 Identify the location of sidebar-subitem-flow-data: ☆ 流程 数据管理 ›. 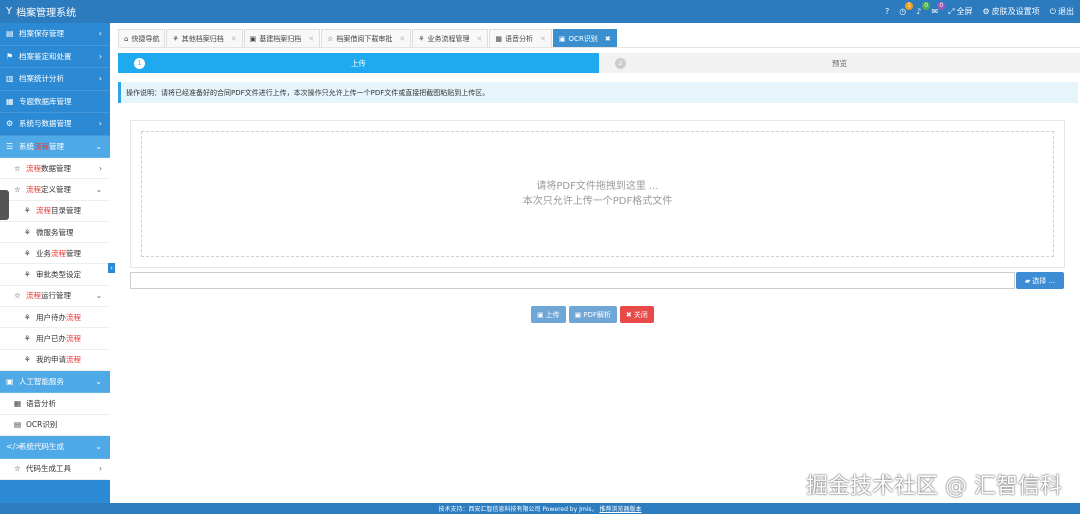
(55, 169).